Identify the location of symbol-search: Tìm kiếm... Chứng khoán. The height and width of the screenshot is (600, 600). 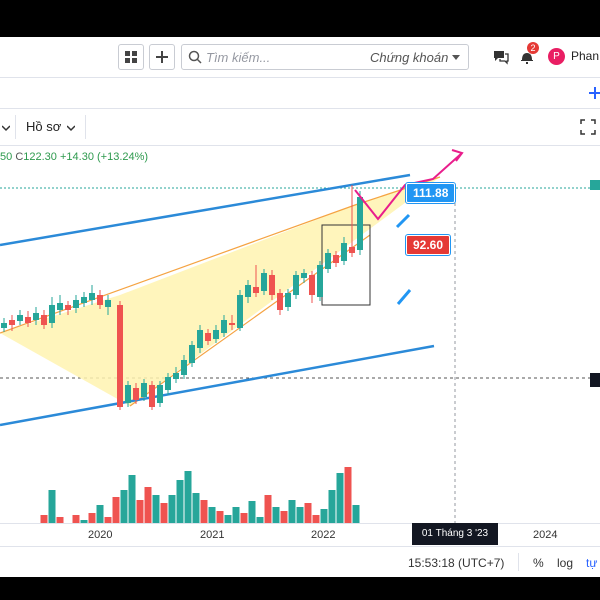
(325, 57).